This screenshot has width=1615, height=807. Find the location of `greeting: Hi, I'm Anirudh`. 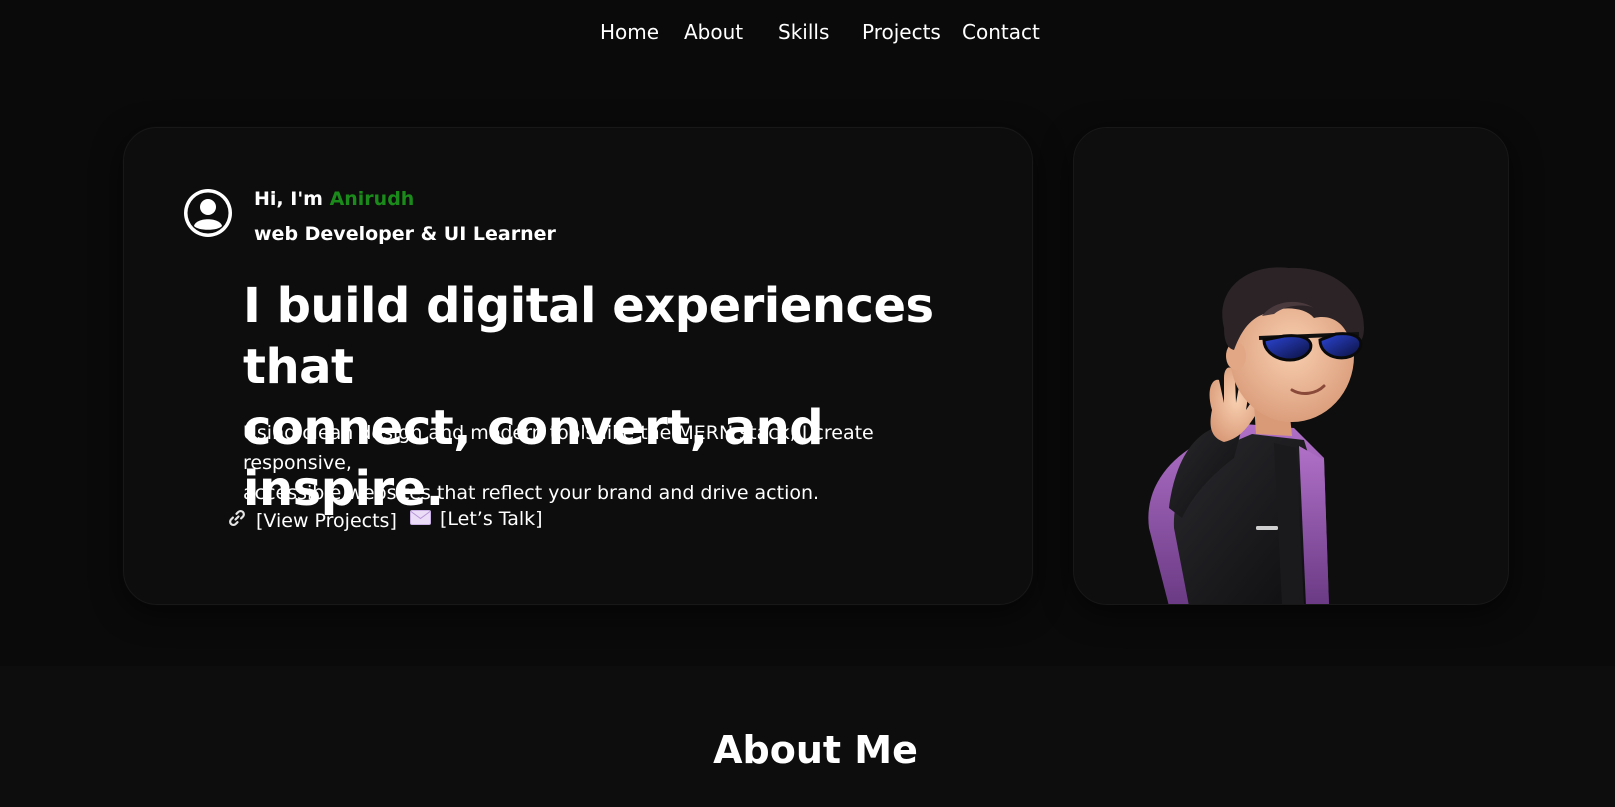

greeting: Hi, I'm Anirudh is located at coordinates (334, 199).